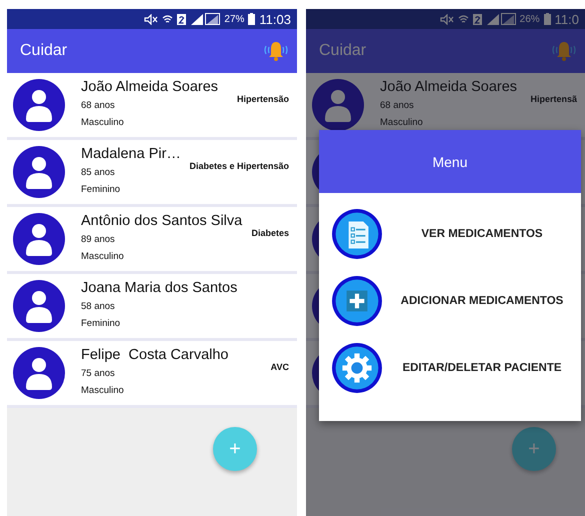 The height and width of the screenshot is (516, 585). I want to click on patient-name: Antônio dos Santos Silva, so click(162, 221).